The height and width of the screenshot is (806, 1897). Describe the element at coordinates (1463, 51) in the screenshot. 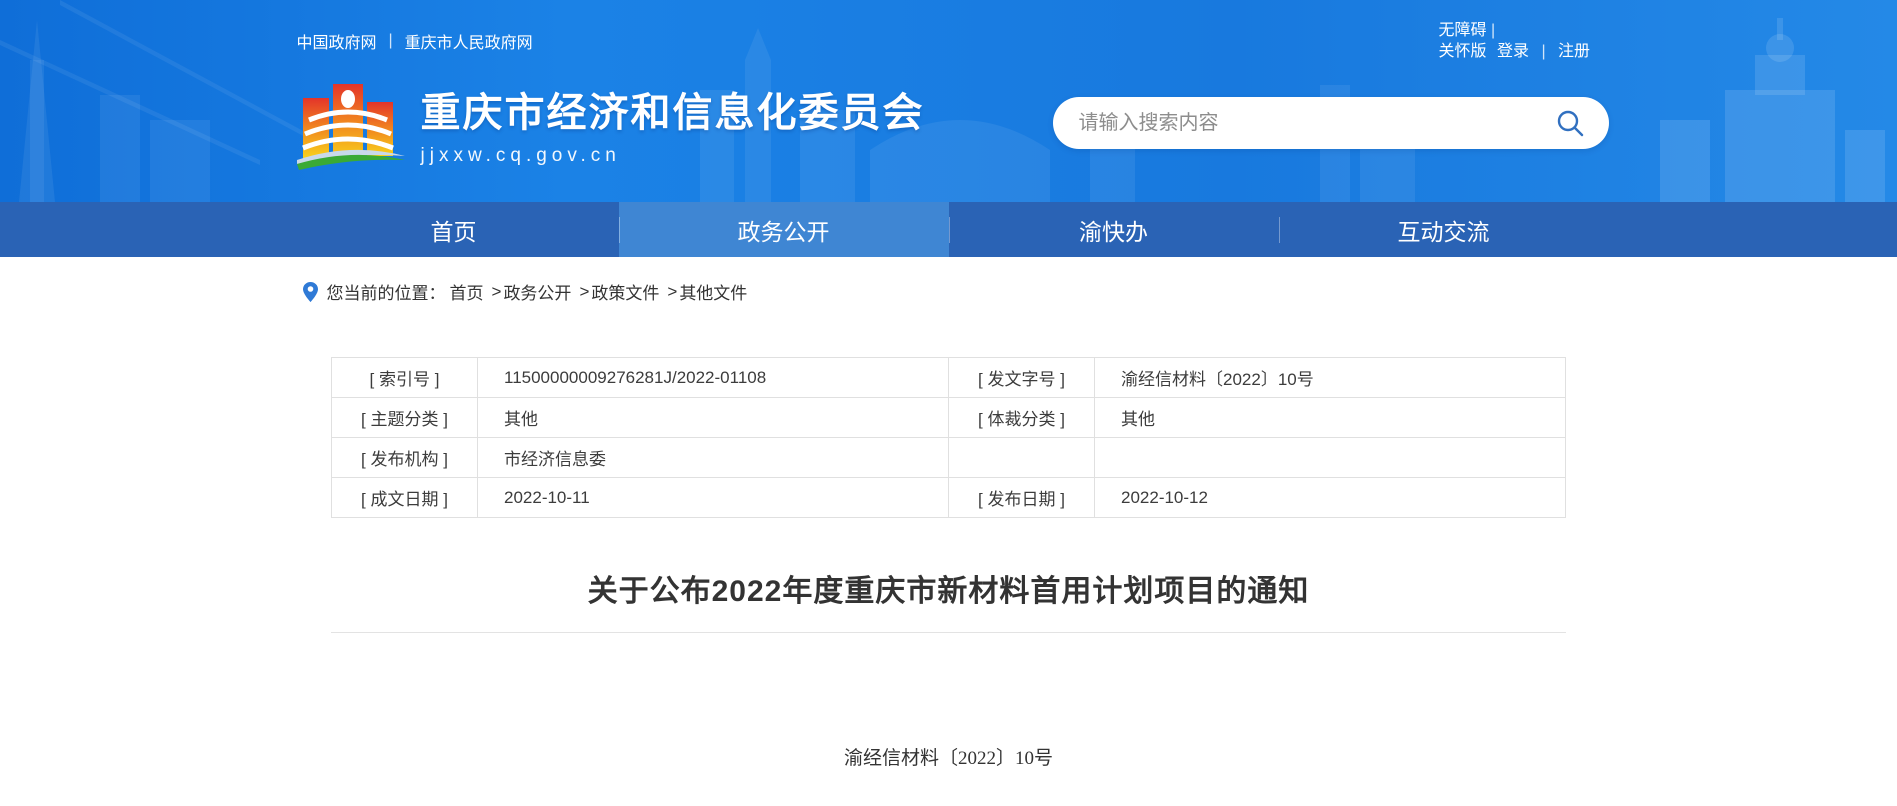

I see `link-care-version: 关怀版` at that location.